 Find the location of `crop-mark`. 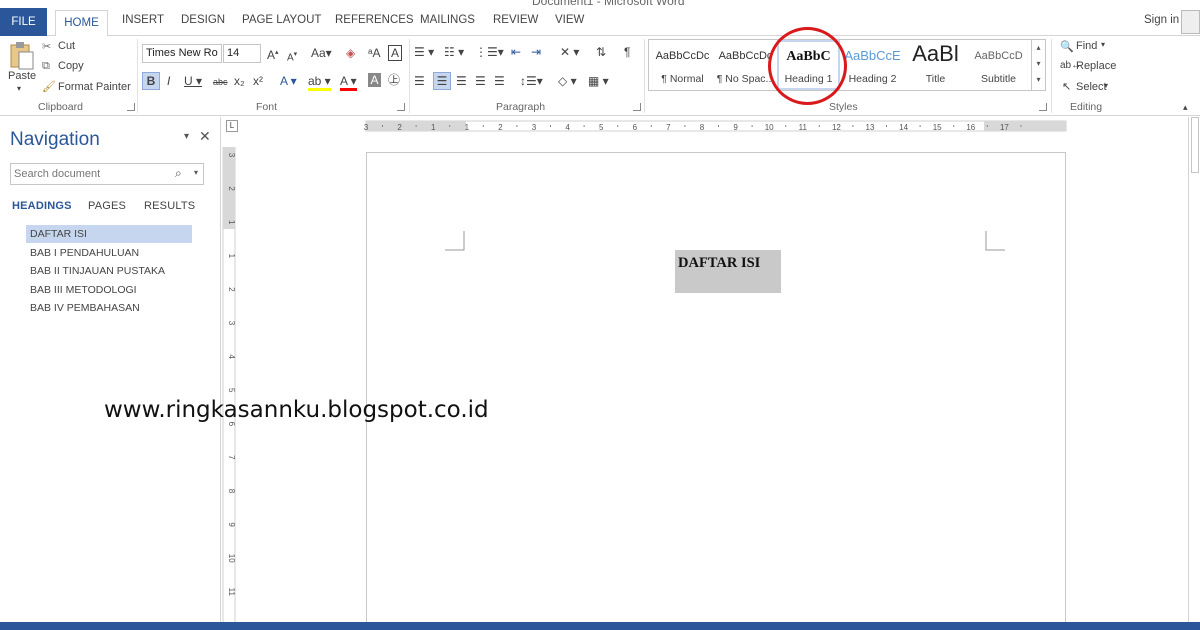

crop-mark is located at coordinates (455, 241).